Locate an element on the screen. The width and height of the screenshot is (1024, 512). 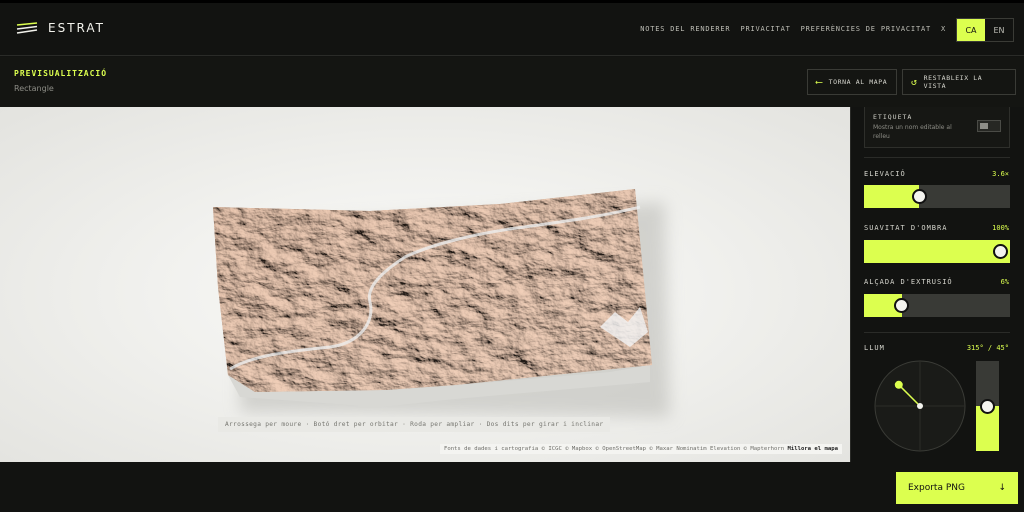
reset-view-label: RESTABLEIX LA VISTA is located at coordinates (953, 82).